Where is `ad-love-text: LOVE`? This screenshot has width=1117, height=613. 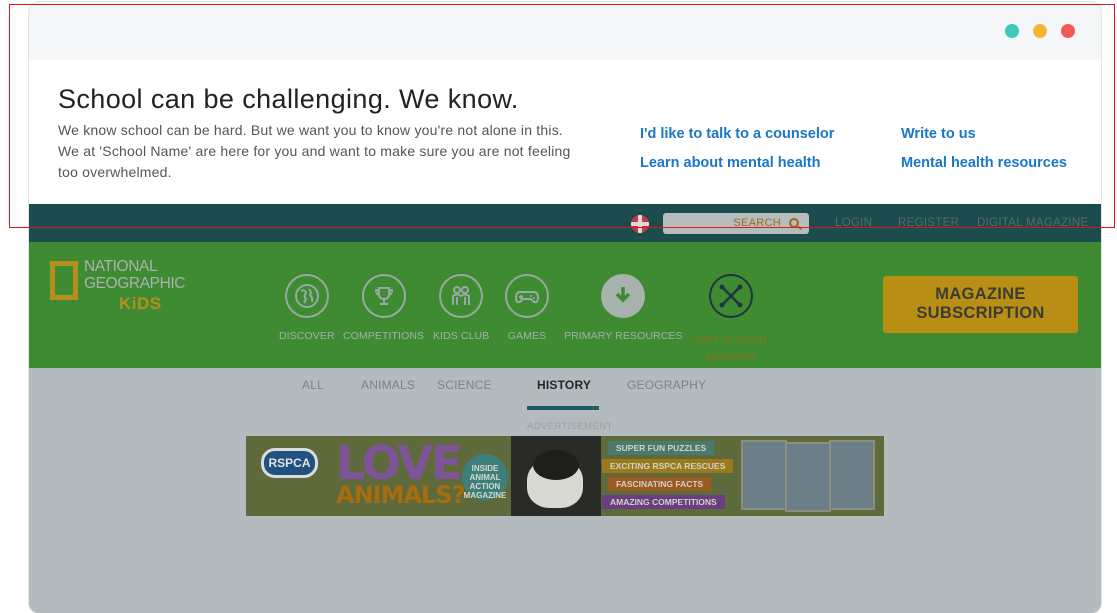
ad-love-text: LOVE is located at coordinates (399, 463).